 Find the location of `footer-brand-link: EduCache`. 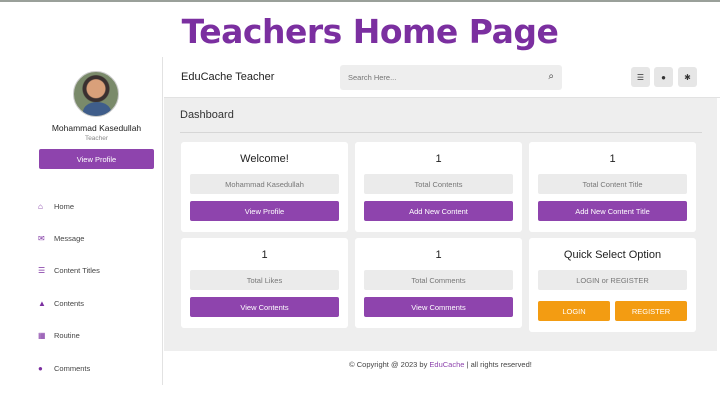

footer-brand-link: EduCache is located at coordinates (446, 364).